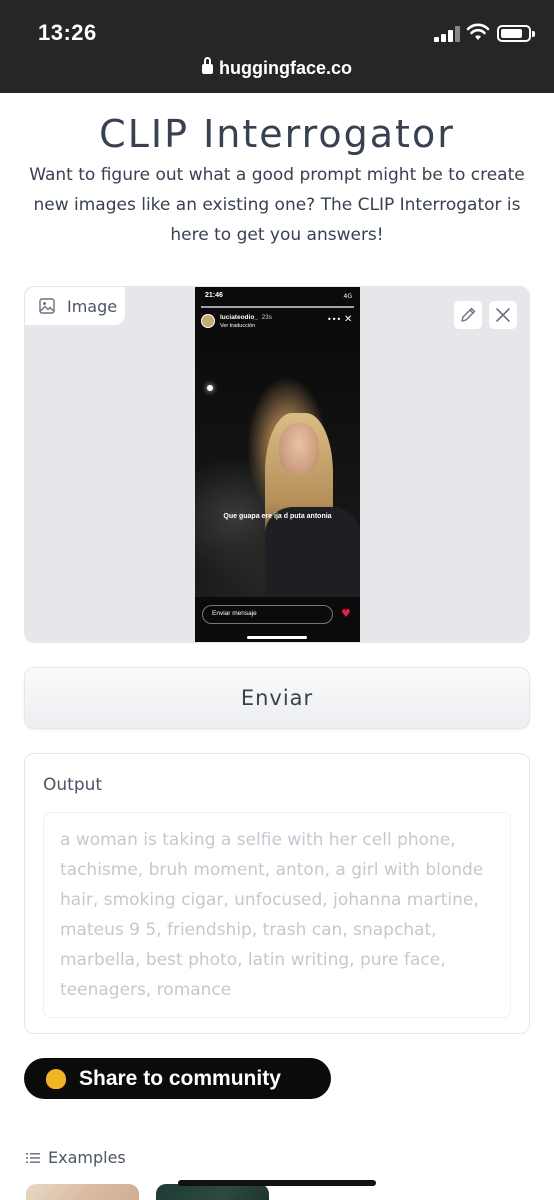 The width and height of the screenshot is (554, 1200). What do you see at coordinates (277, 307) in the screenshot?
I see `story-progress-bar` at bounding box center [277, 307].